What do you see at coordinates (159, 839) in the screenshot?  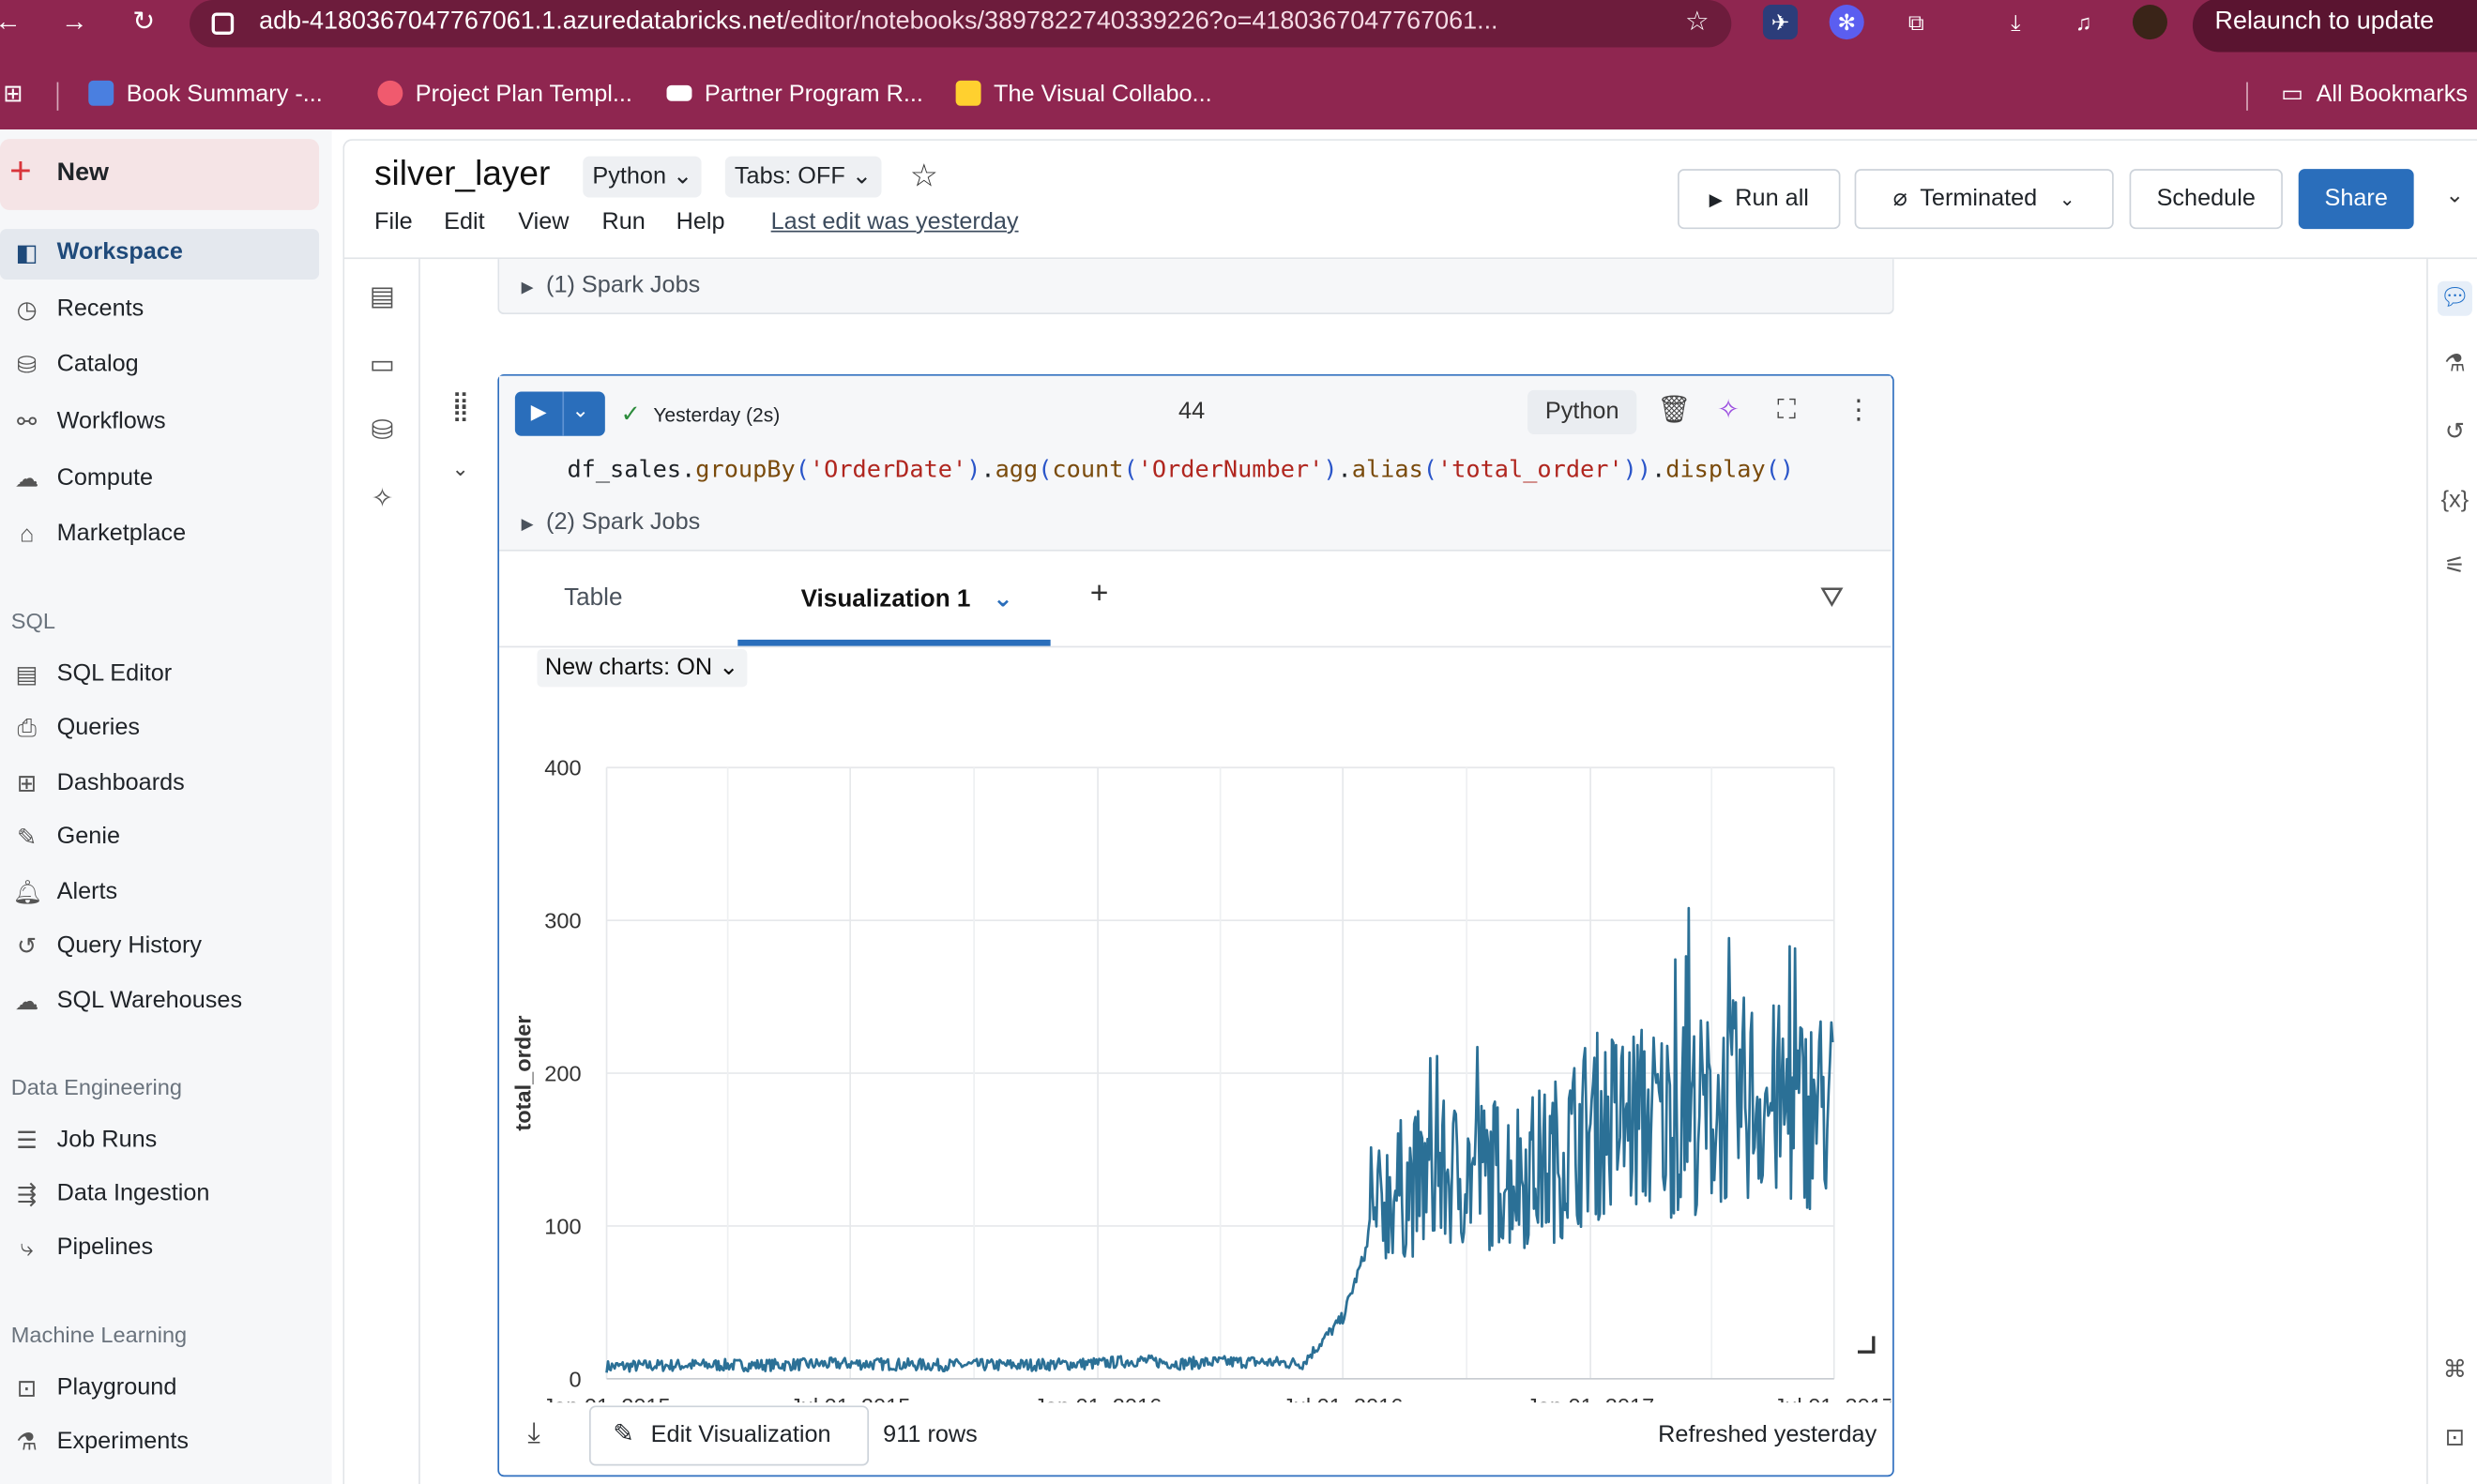 I see `sidebar-item-genie: ✎ Genie` at bounding box center [159, 839].